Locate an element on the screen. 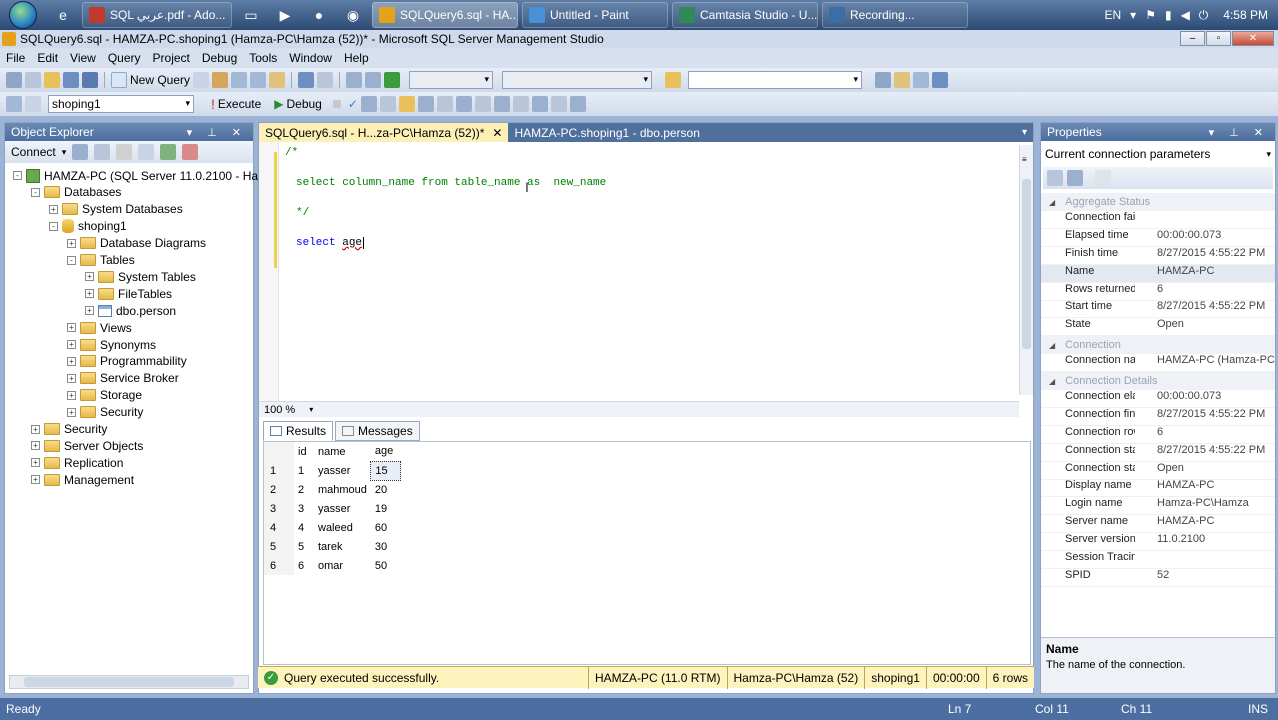 This screenshot has width=1278, height=720. tray-expand-icon: ▾ is located at coordinates (1133, 15).